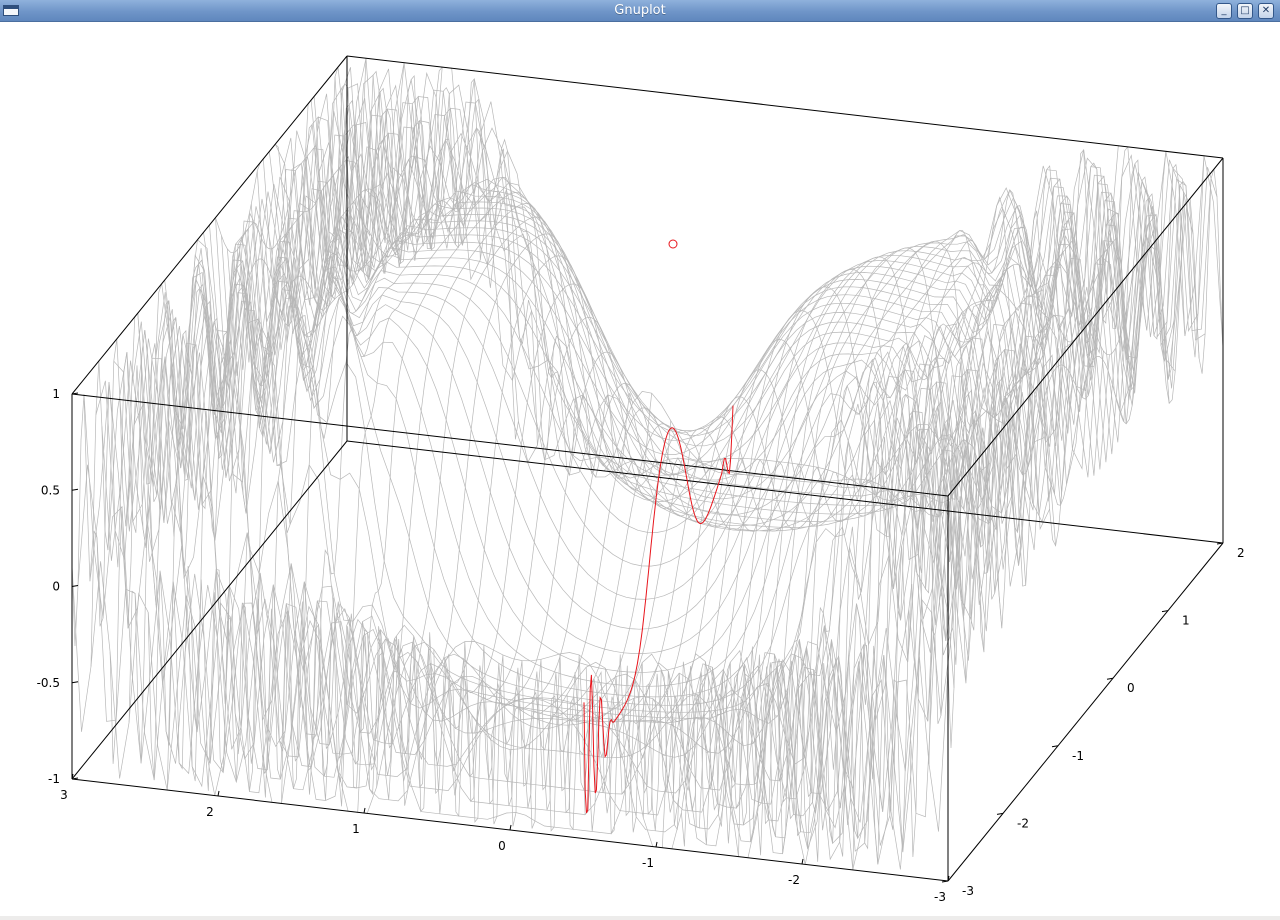  I want to click on x-tick-label: -2, so click(794, 880).